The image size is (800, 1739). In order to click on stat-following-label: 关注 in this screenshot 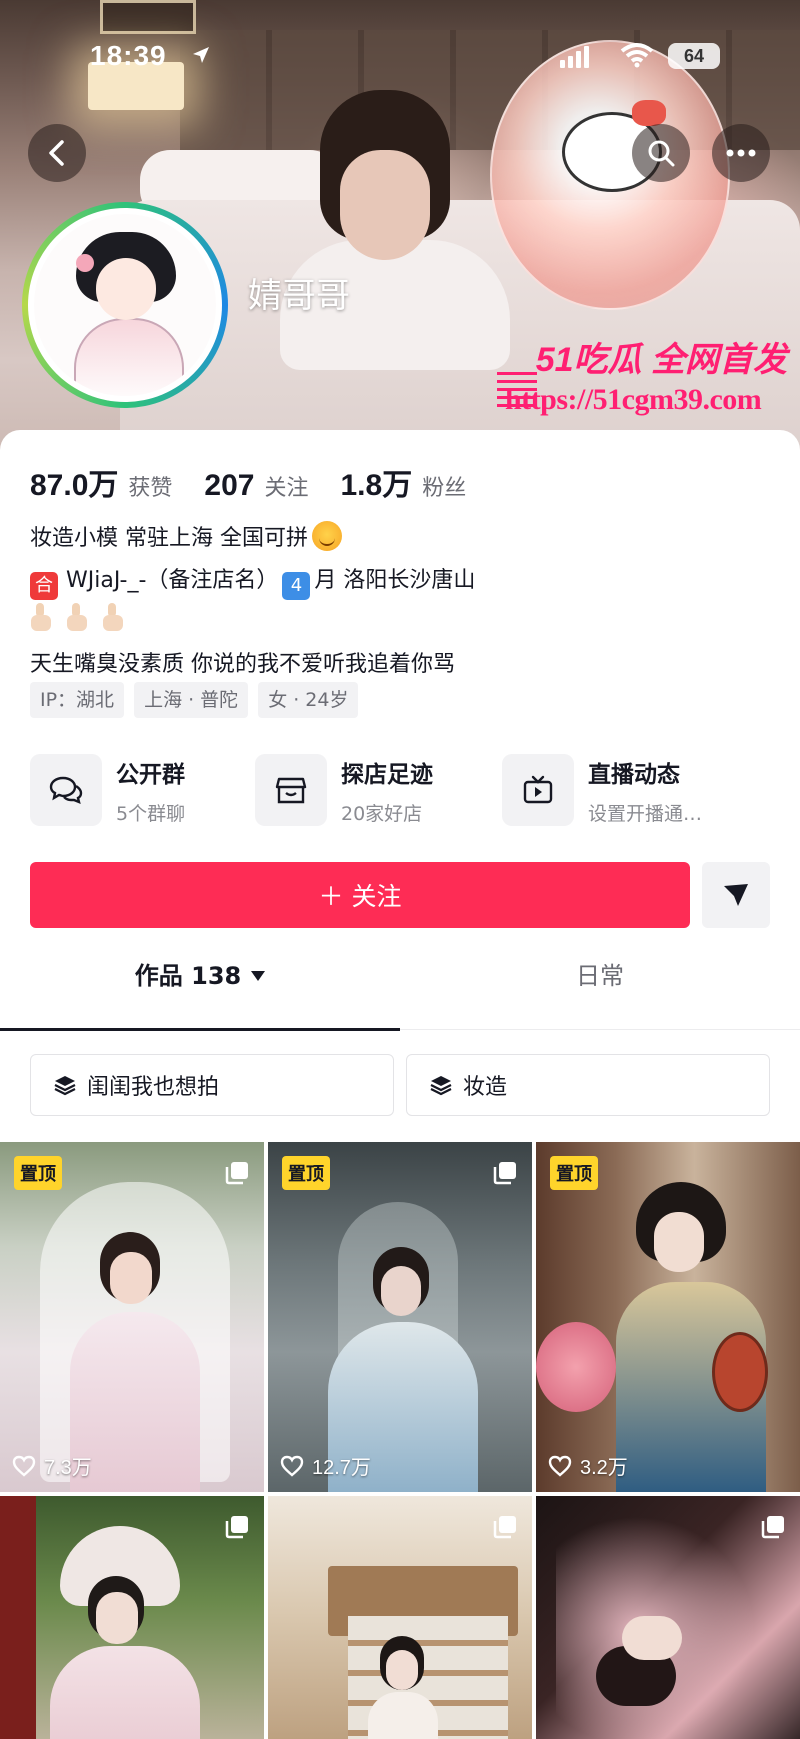, I will do `click(286, 488)`.